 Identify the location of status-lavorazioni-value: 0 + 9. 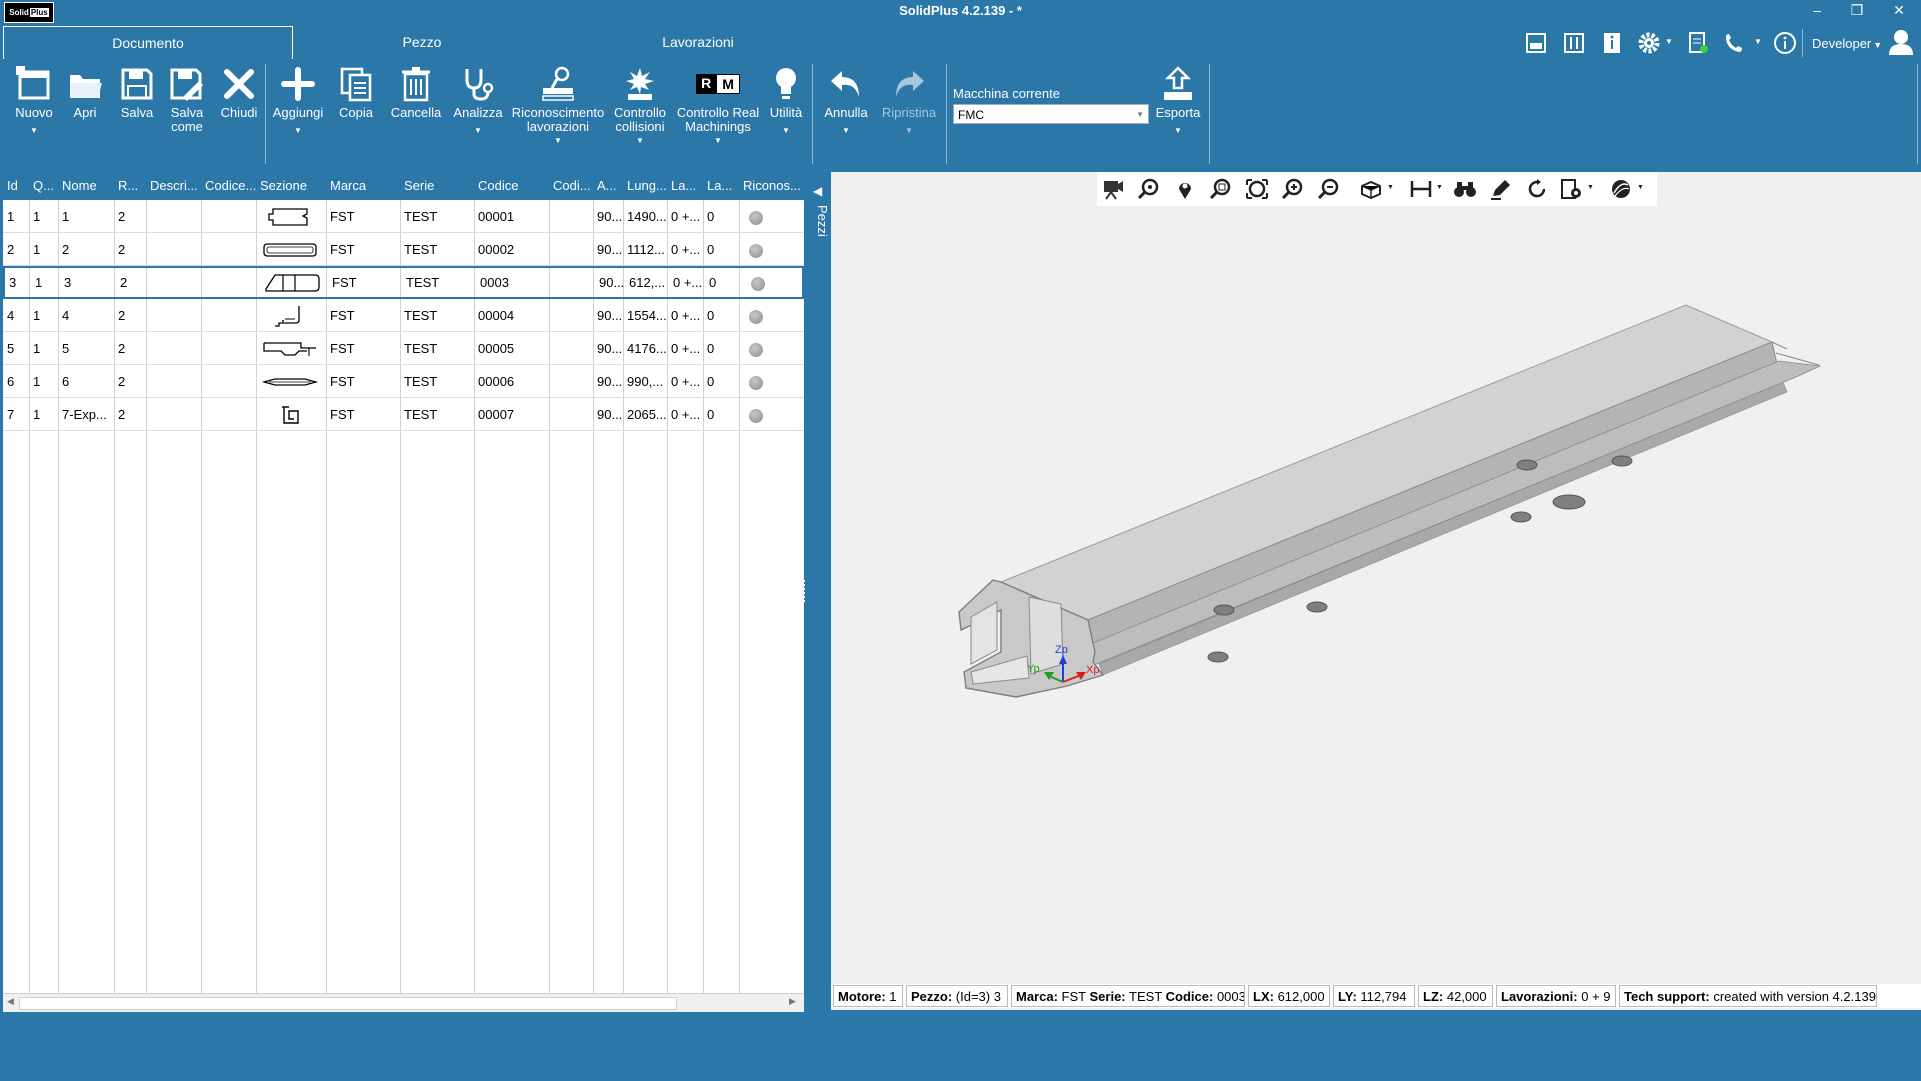
(1596, 996).